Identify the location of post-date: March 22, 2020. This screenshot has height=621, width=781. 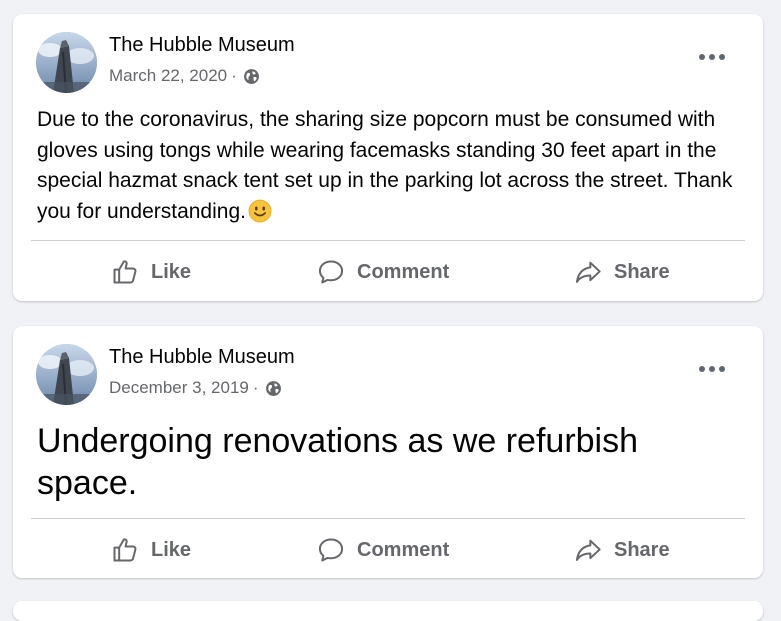
(168, 76).